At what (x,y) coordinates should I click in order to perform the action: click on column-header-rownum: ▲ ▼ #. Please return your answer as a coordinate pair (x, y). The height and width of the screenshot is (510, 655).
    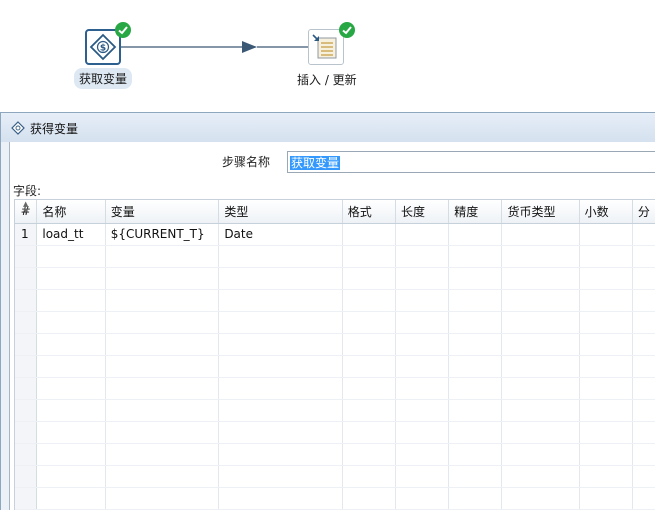
    Looking at the image, I should click on (26, 212).